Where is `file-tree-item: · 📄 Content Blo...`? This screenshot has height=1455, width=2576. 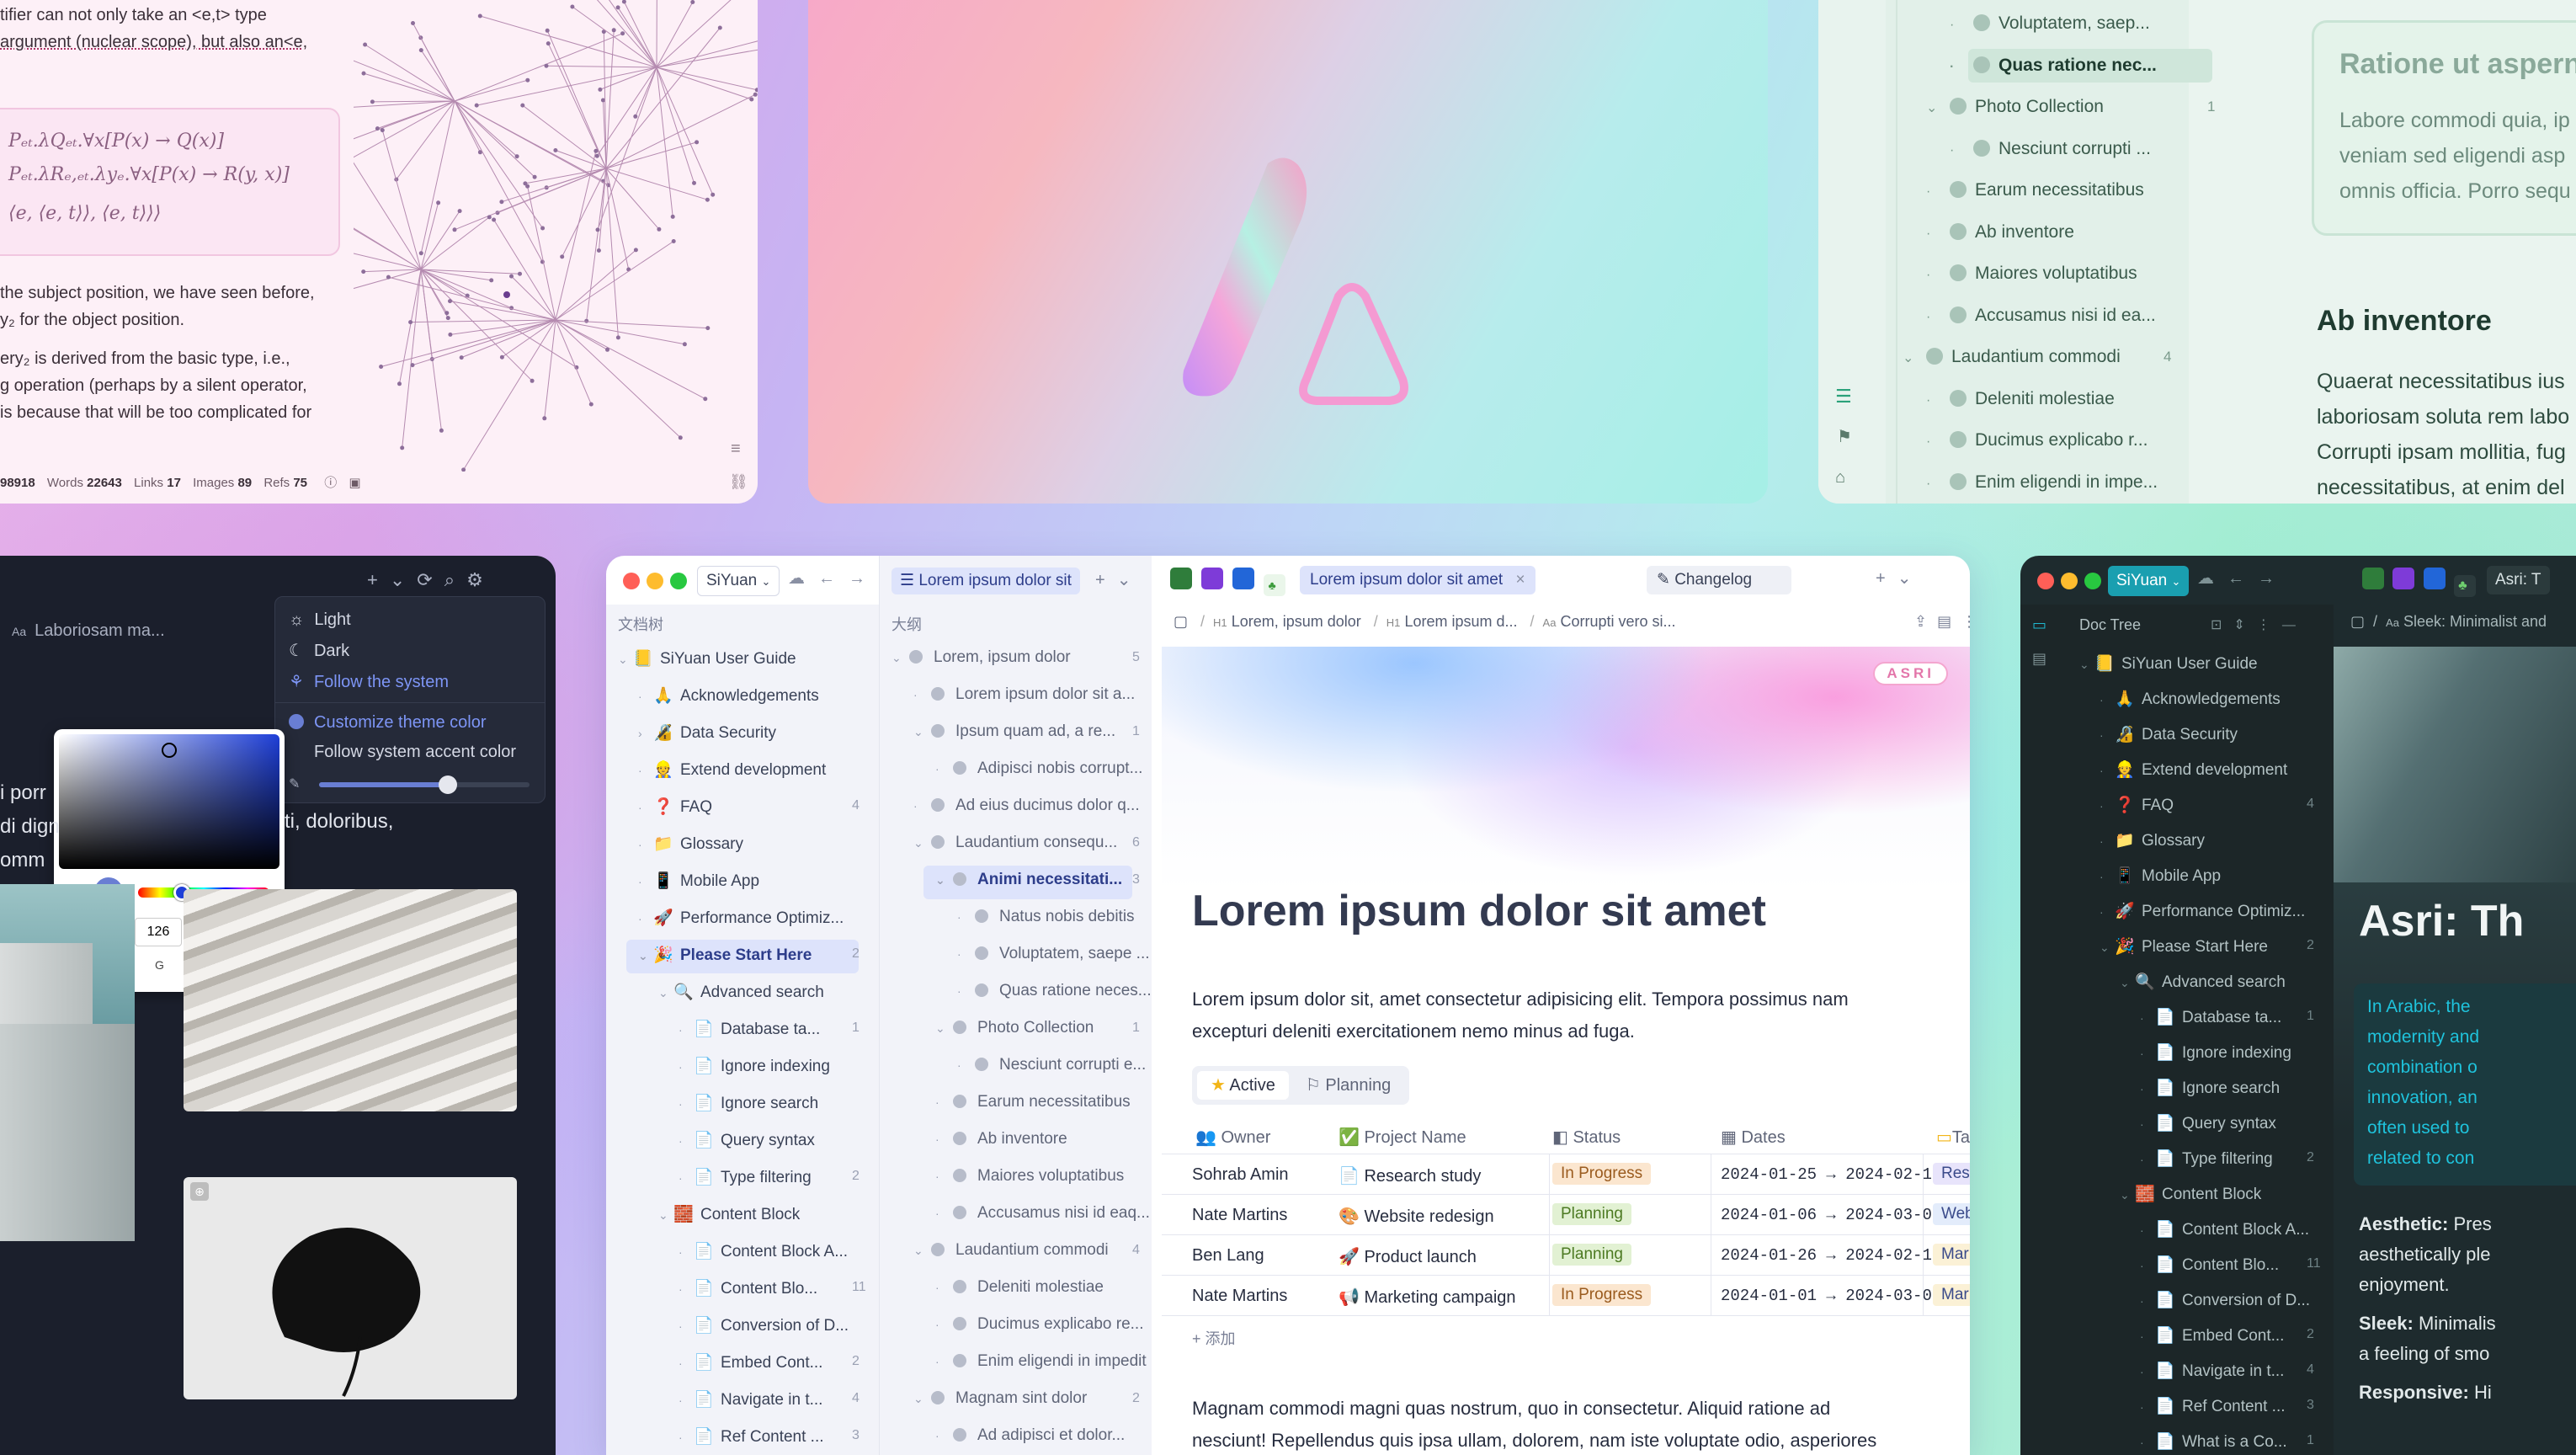
file-tree-item: · 📄 Content Blo... is located at coordinates (748, 1288).